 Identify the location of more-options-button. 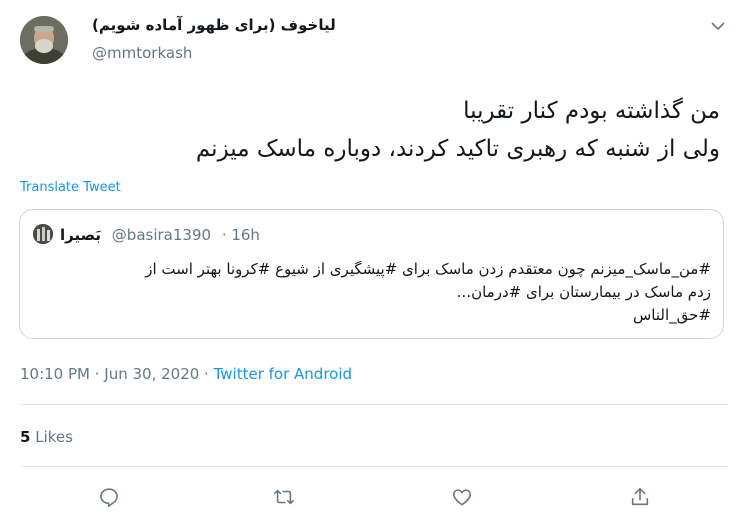
(718, 26).